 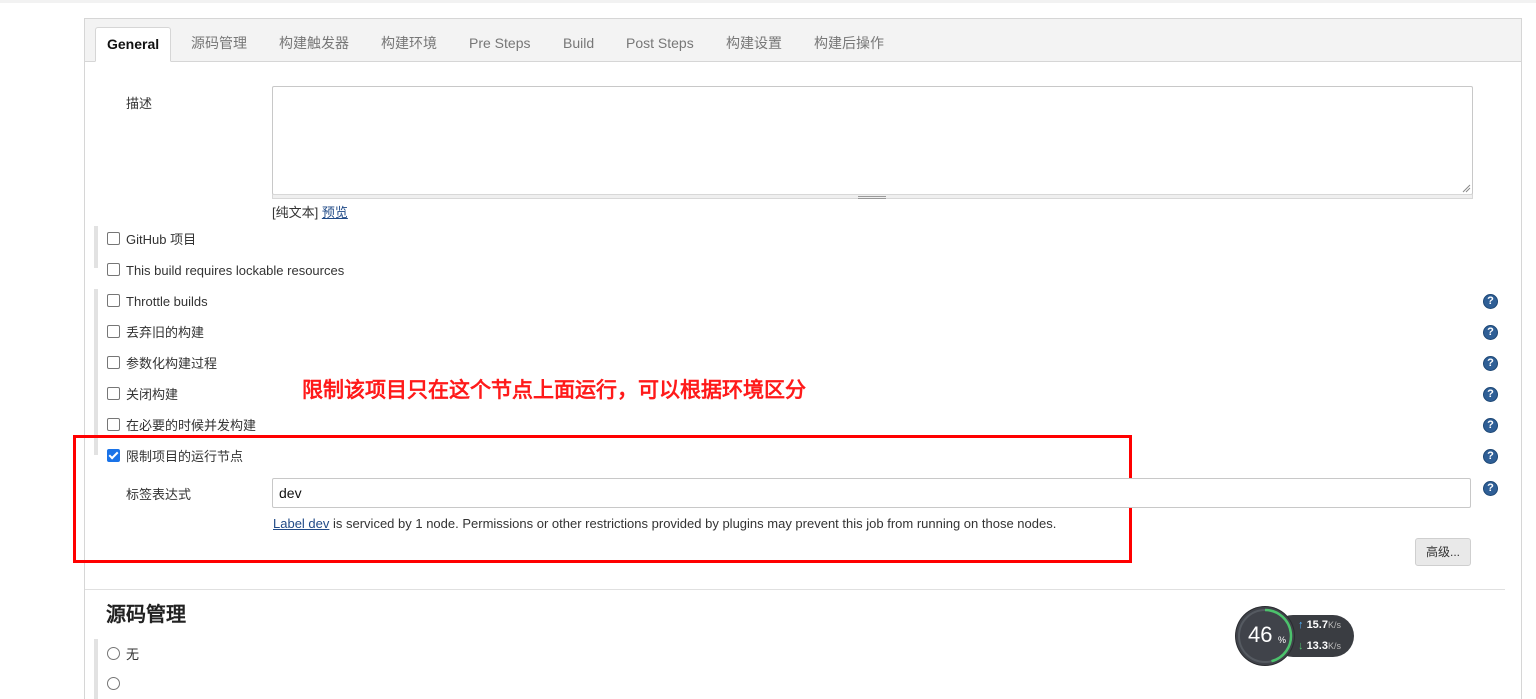 I want to click on option-label: 在必要的时候并发构建, so click(x=191, y=425).